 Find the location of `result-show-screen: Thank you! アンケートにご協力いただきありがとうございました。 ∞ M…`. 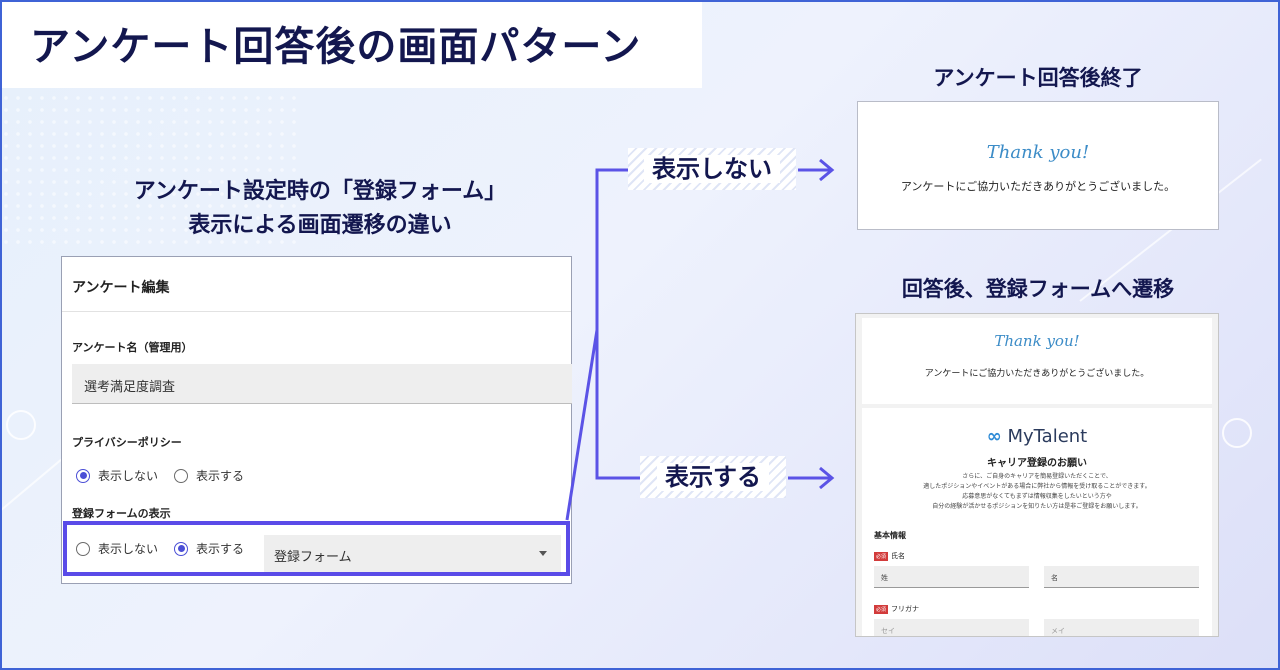

result-show-screen: Thank you! アンケートにご協力いただきありがとうございました。 ∞ M… is located at coordinates (1037, 475).